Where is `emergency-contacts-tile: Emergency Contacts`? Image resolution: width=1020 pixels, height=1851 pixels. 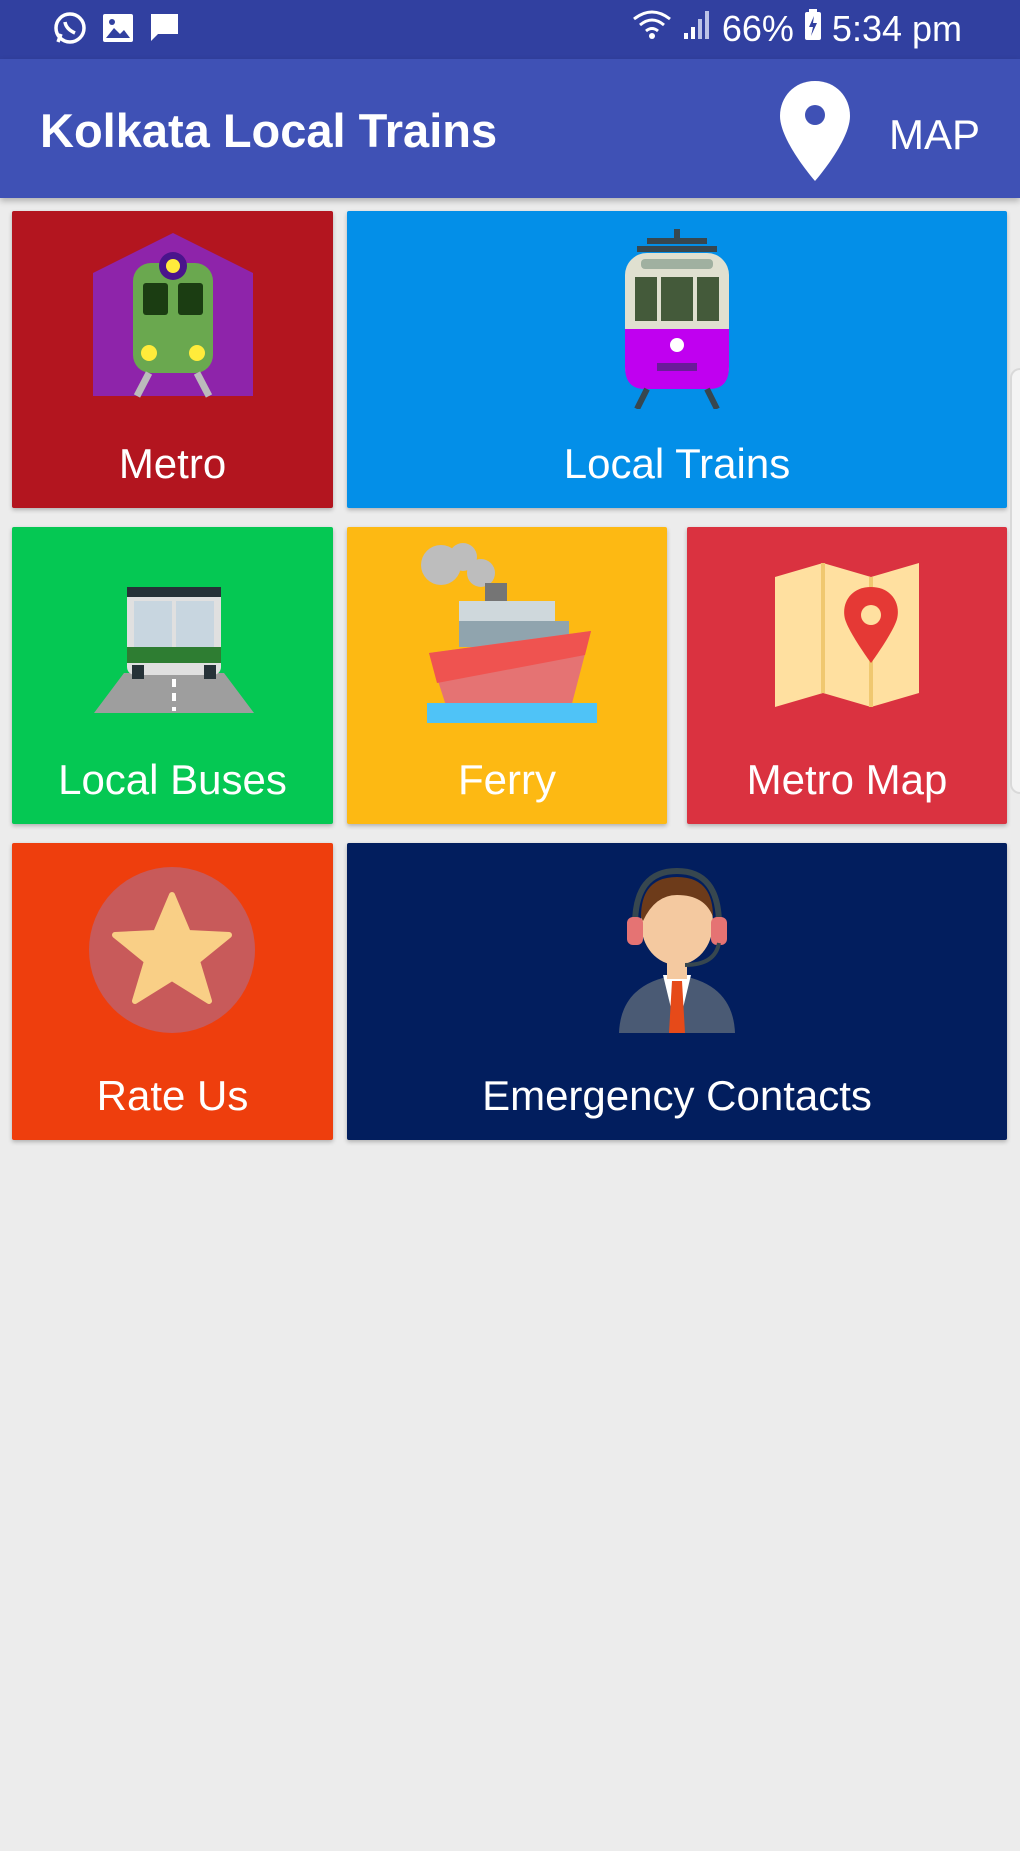 emergency-contacts-tile: Emergency Contacts is located at coordinates (677, 991).